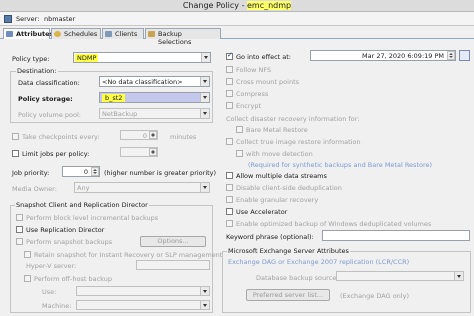  What do you see at coordinates (451, 55) in the screenshot?
I see `effect-date-spinner` at bounding box center [451, 55].